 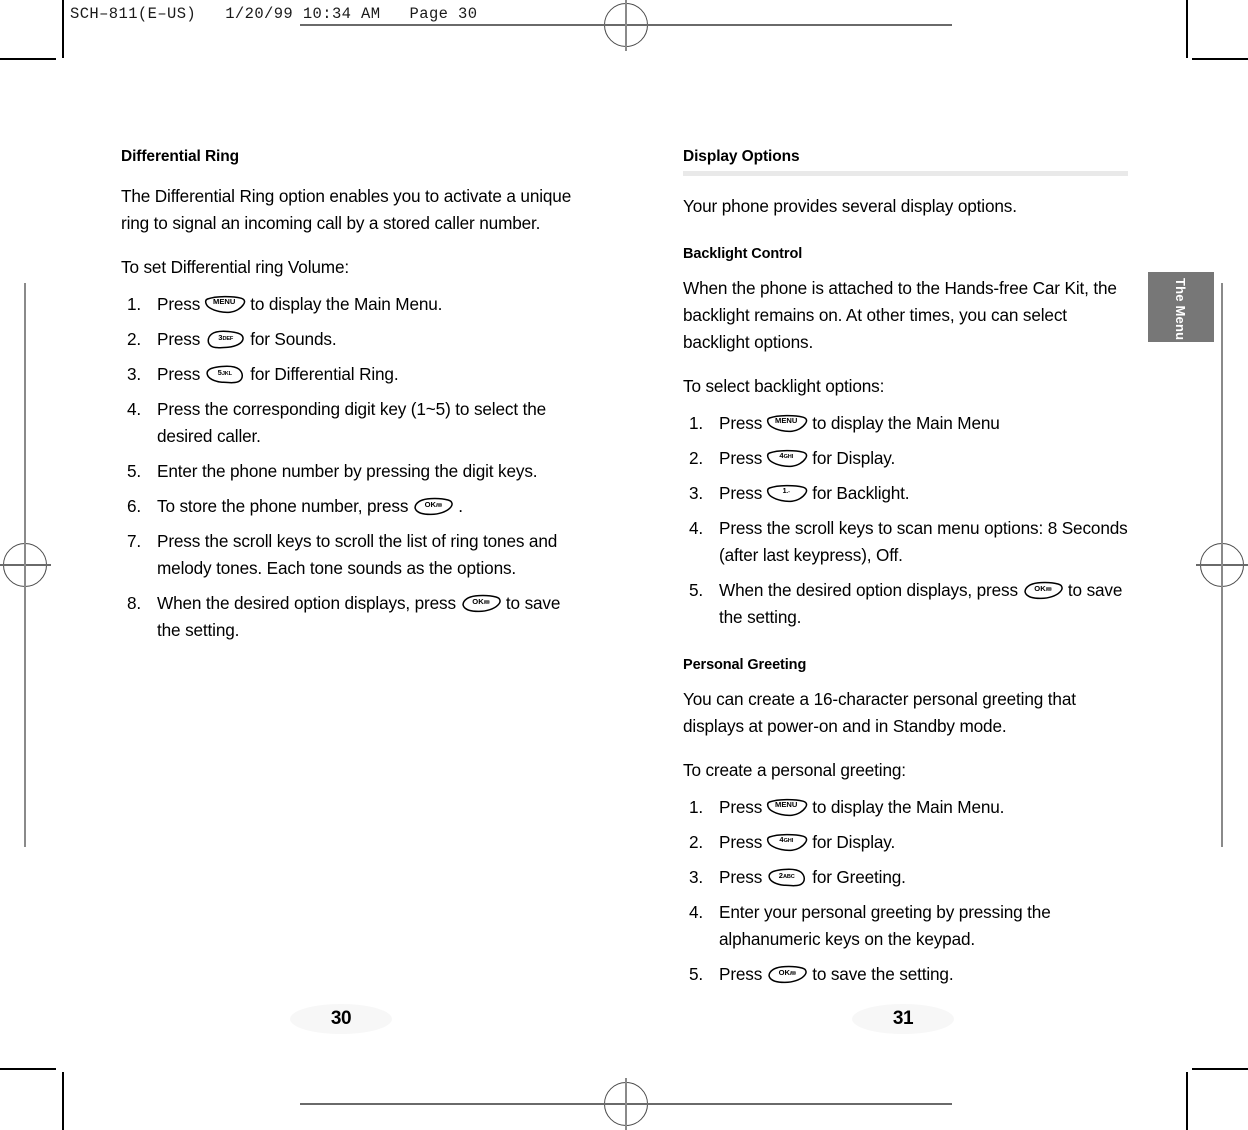 What do you see at coordinates (1181, 307) in the screenshot?
I see `section-thumb-tab: The Menu` at bounding box center [1181, 307].